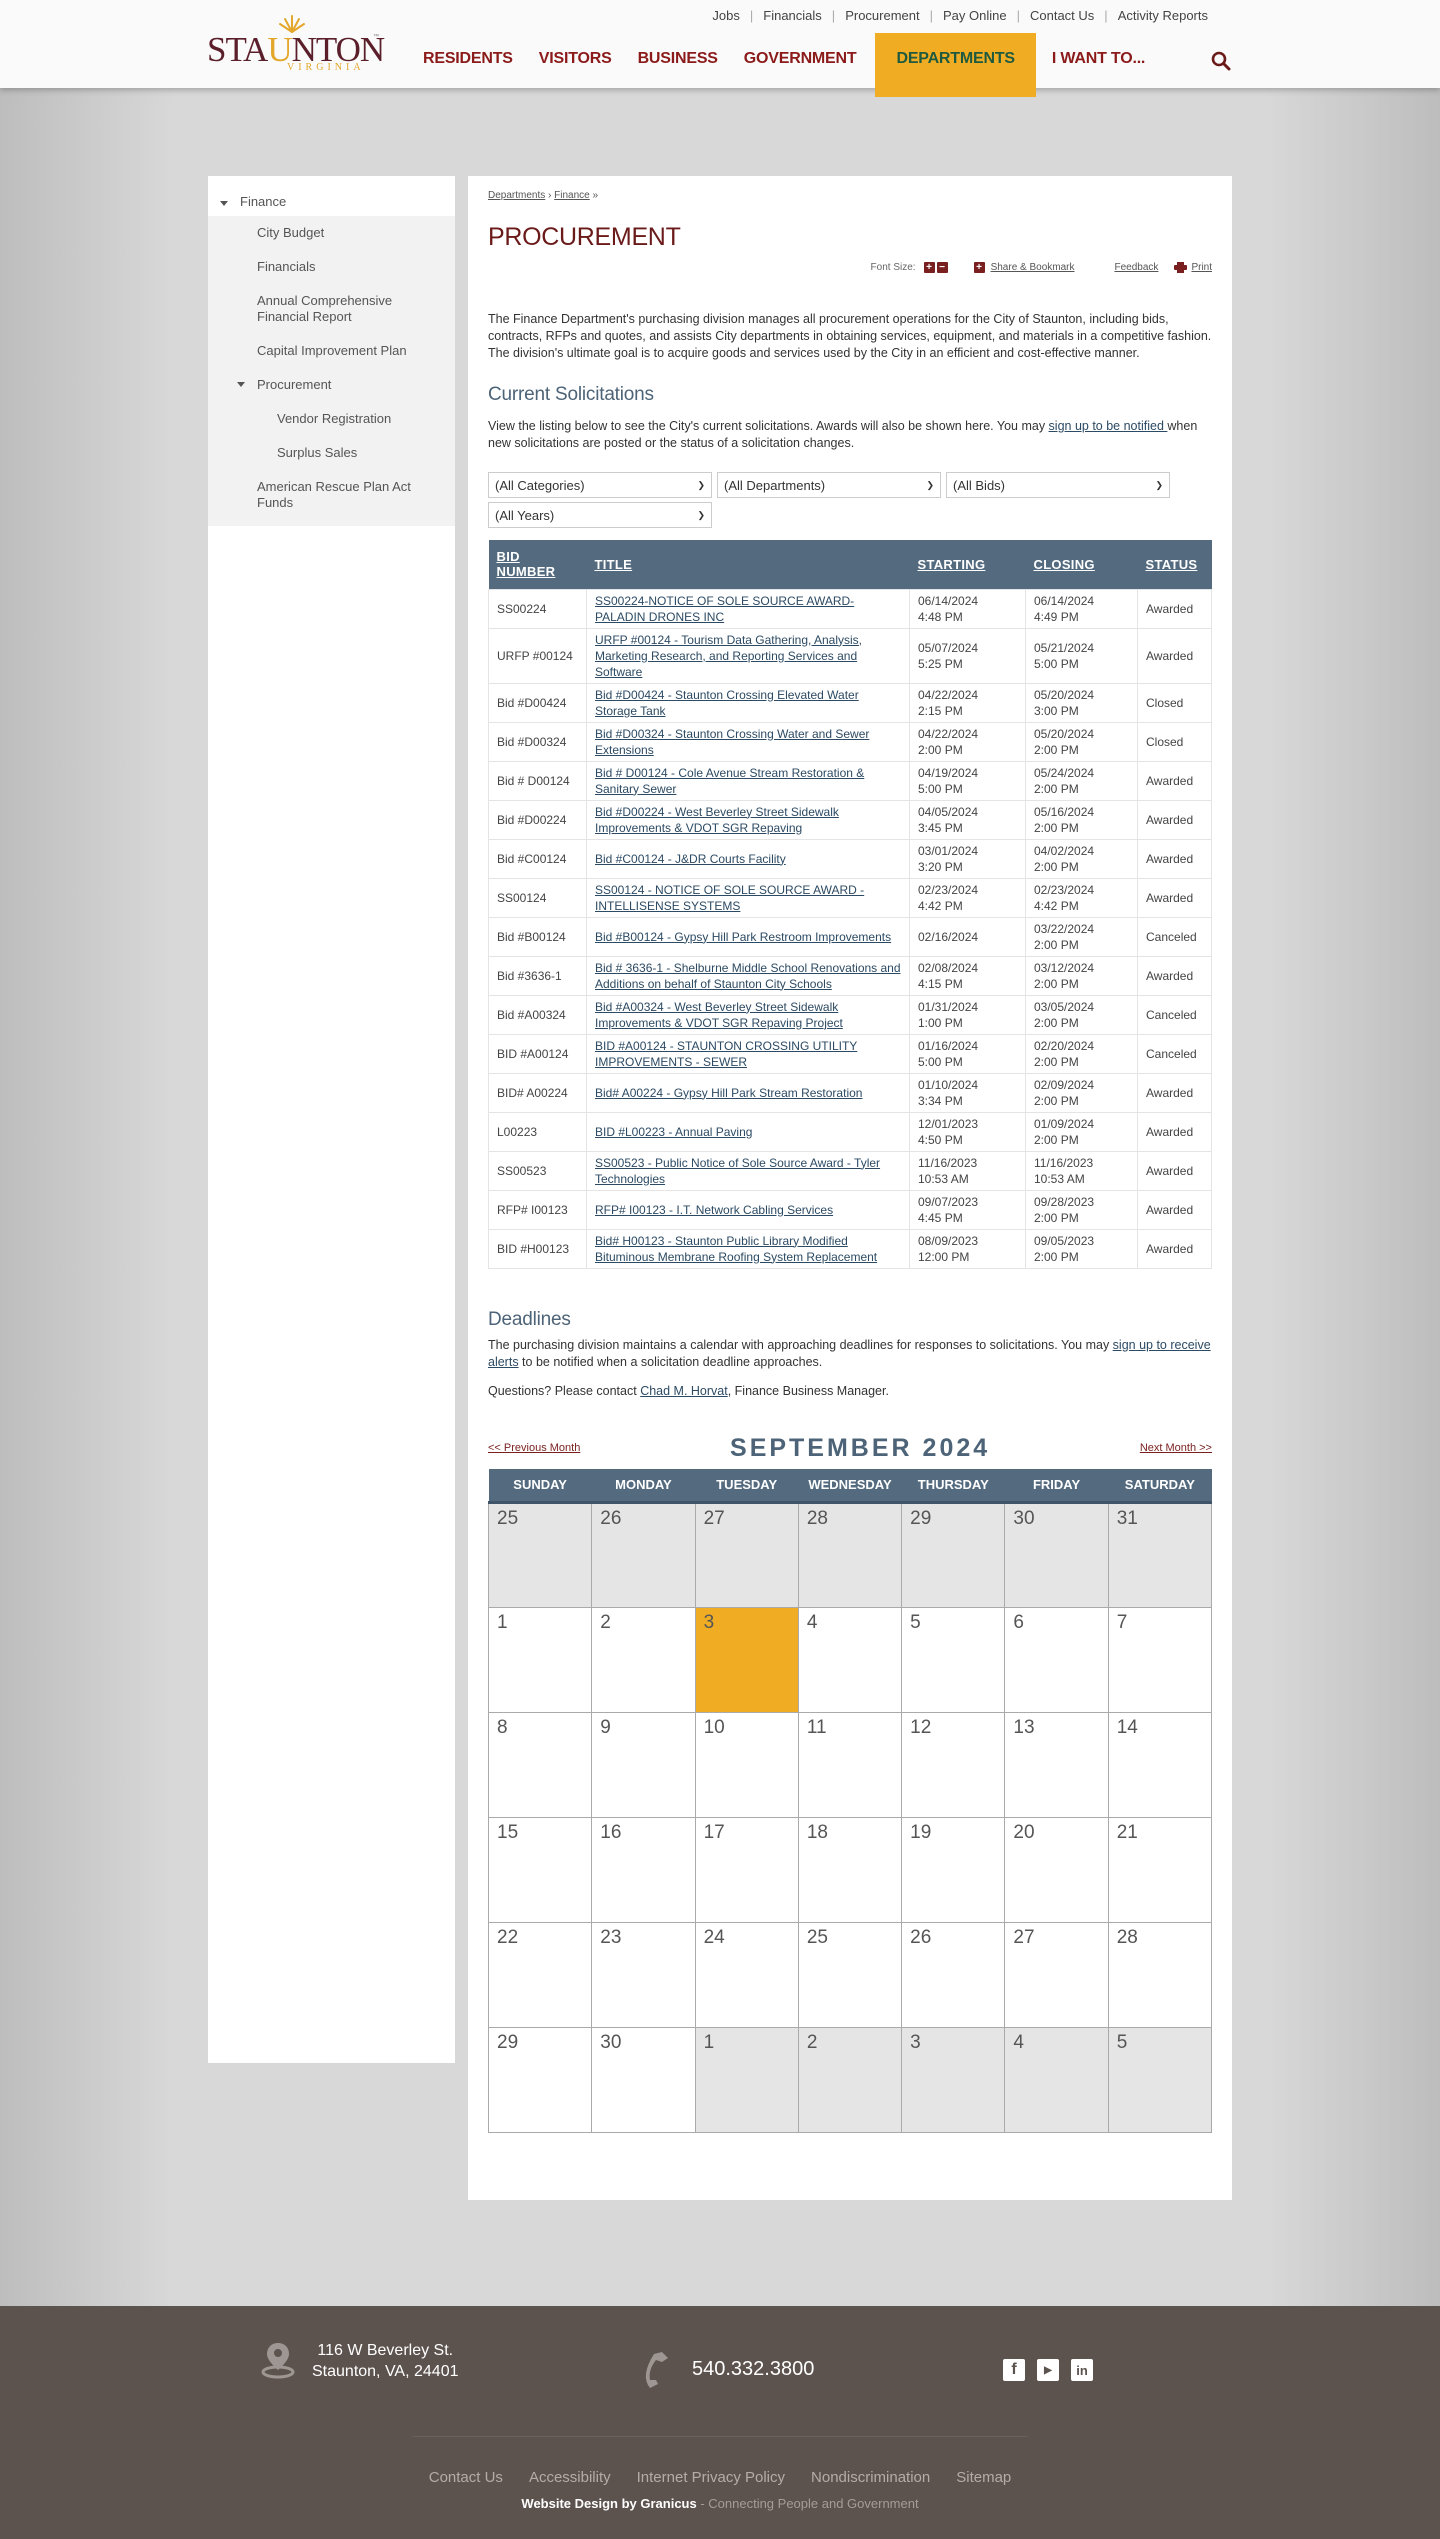 The height and width of the screenshot is (2539, 1440). I want to click on calendar-day: 20, so click(1056, 1870).